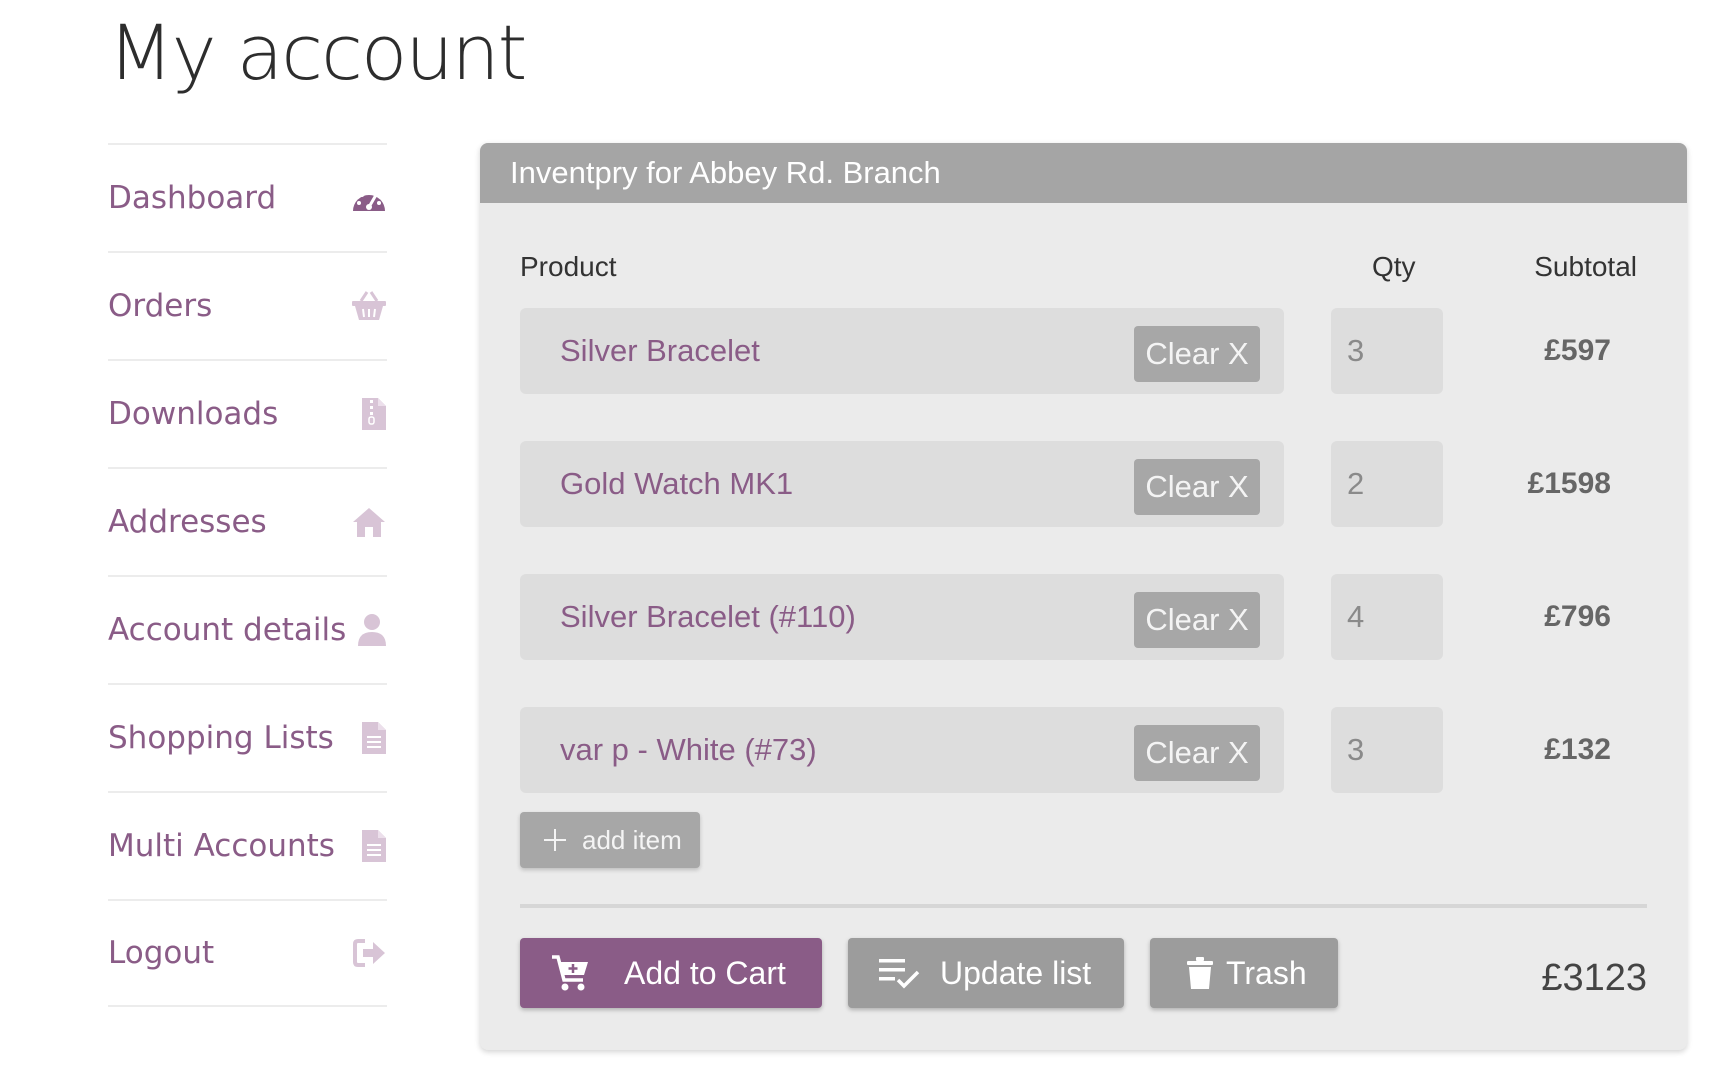 The width and height of the screenshot is (1724, 1088). I want to click on update-list-label: Update list, so click(1016, 972).